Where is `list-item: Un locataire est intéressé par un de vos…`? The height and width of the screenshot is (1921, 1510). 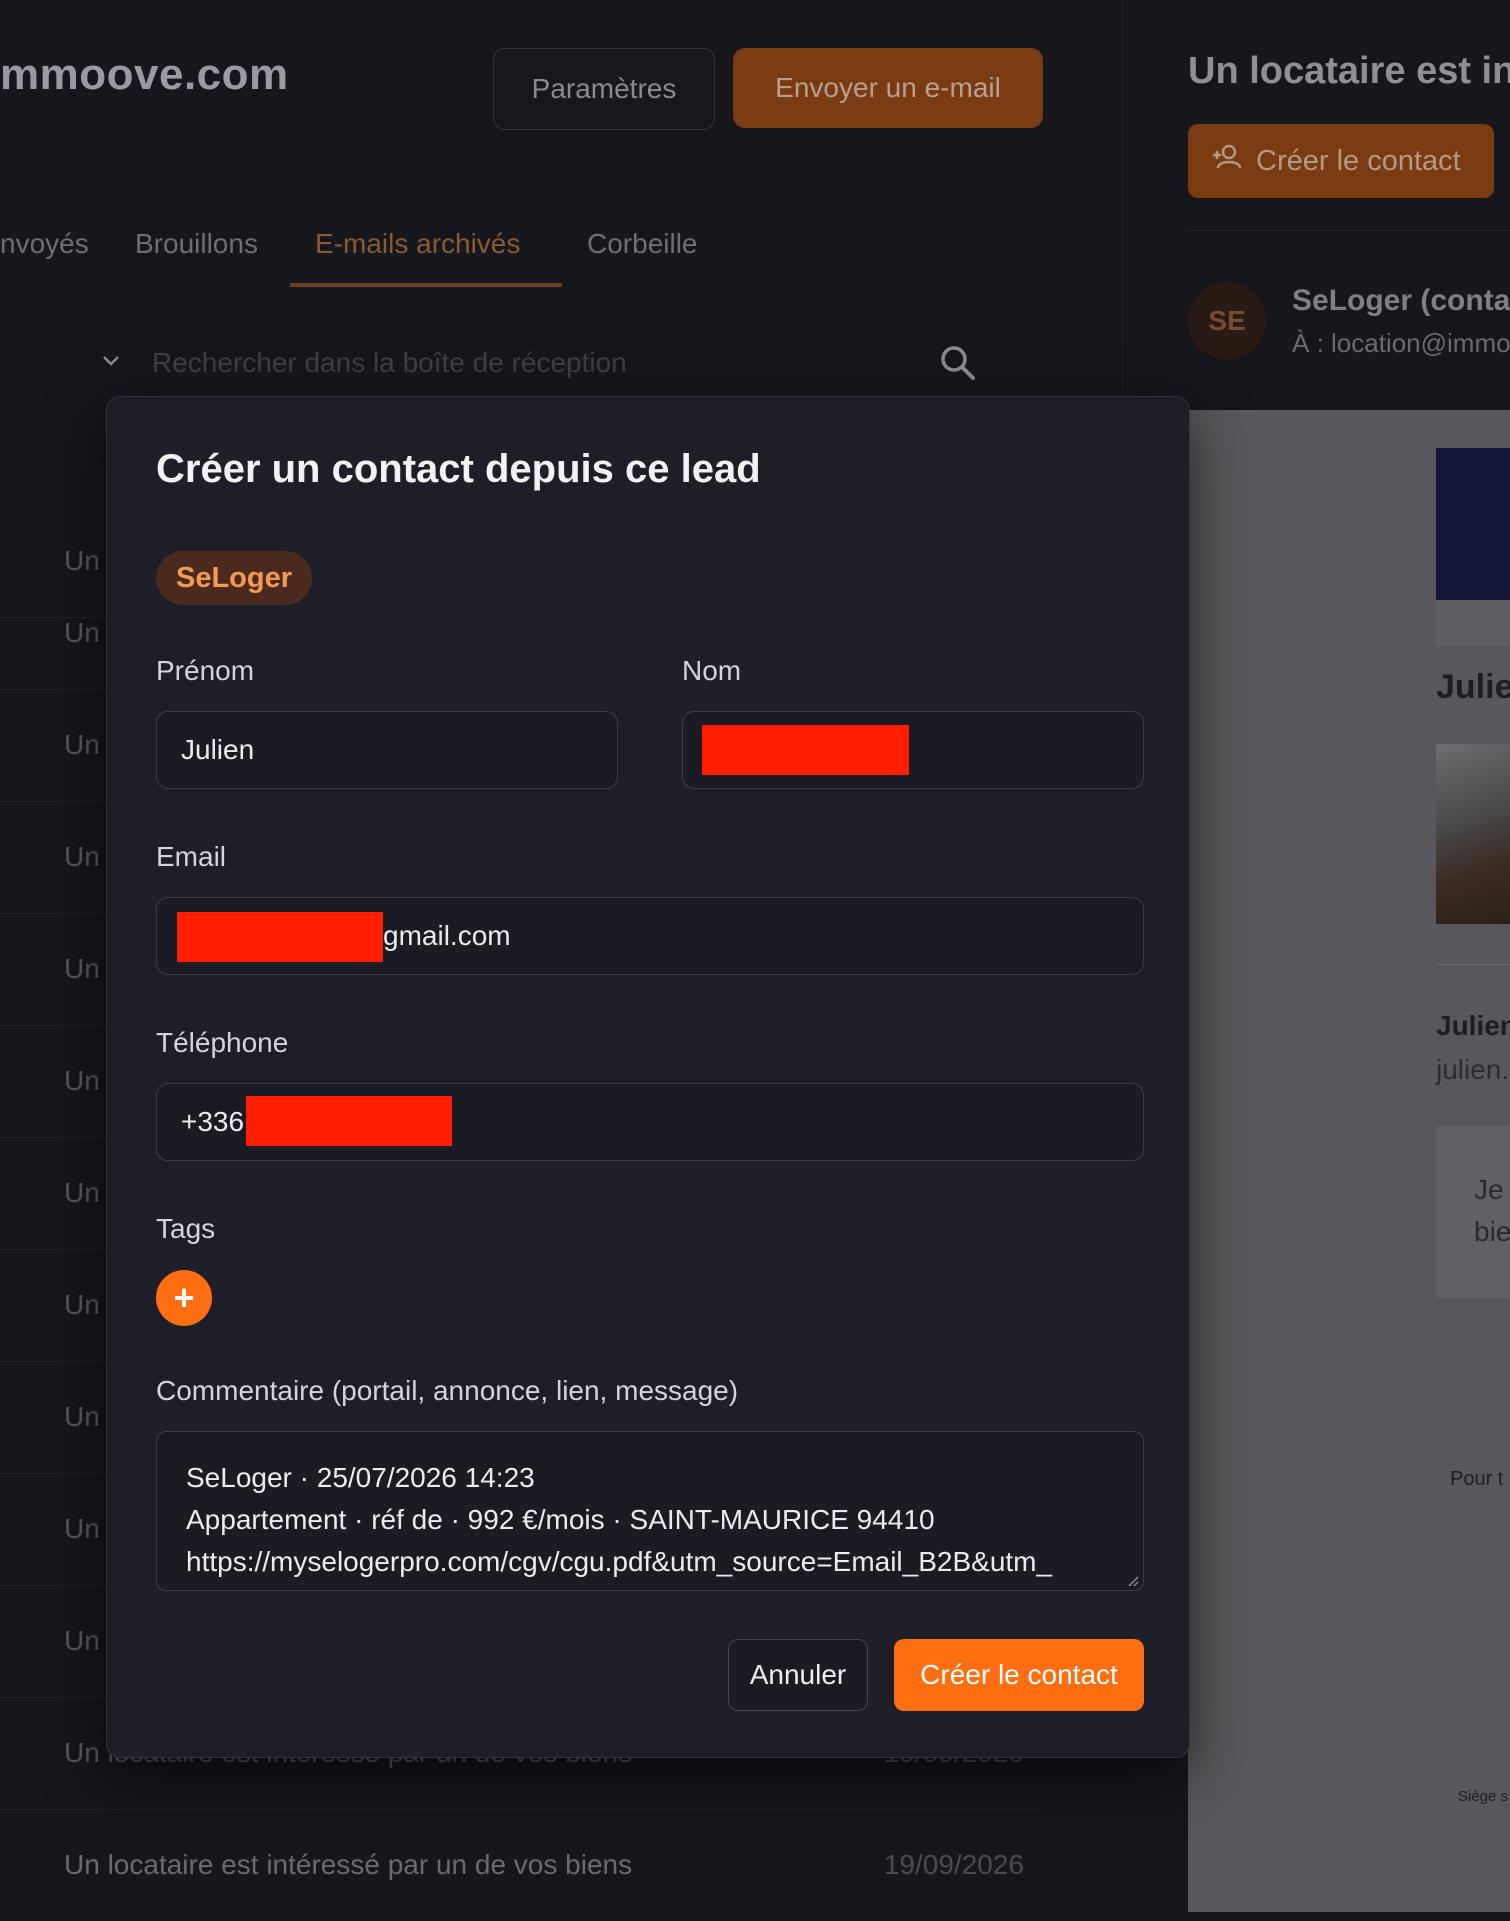
list-item: Un locataire est intéressé par un de vos… is located at coordinates (521, 1865).